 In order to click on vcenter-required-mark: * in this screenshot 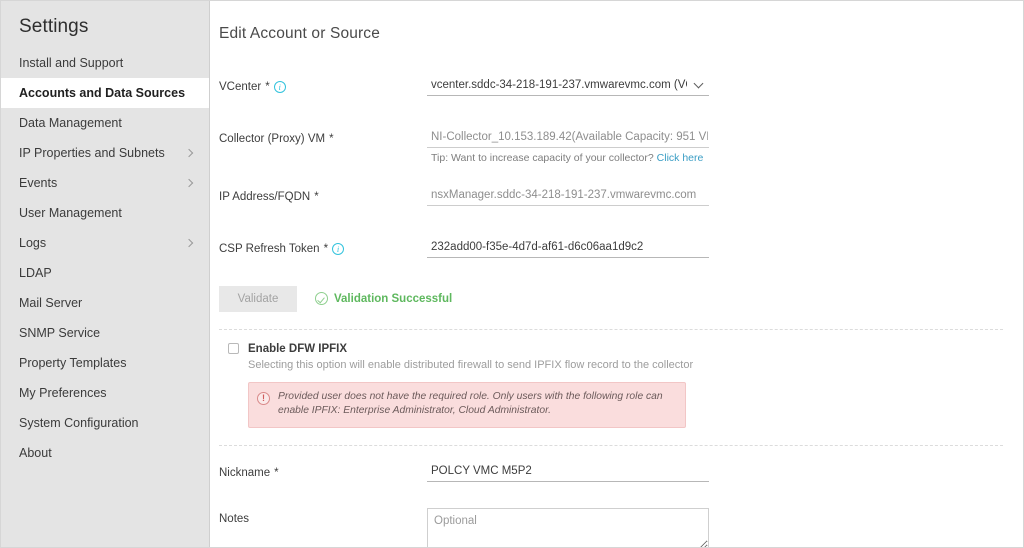, I will do `click(267, 86)`.